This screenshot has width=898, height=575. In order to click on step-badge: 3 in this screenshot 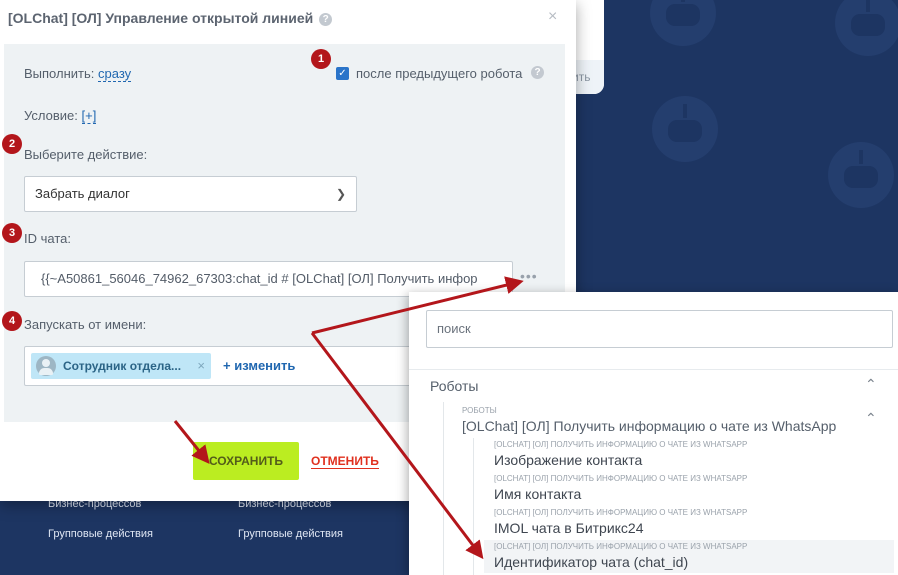, I will do `click(12, 233)`.